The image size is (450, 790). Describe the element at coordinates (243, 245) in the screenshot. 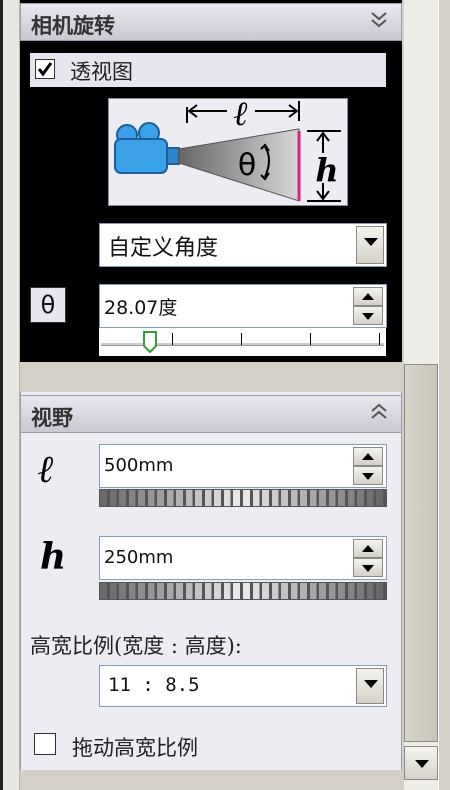

I see `angle-mode-dropdown: 自定义角度` at that location.